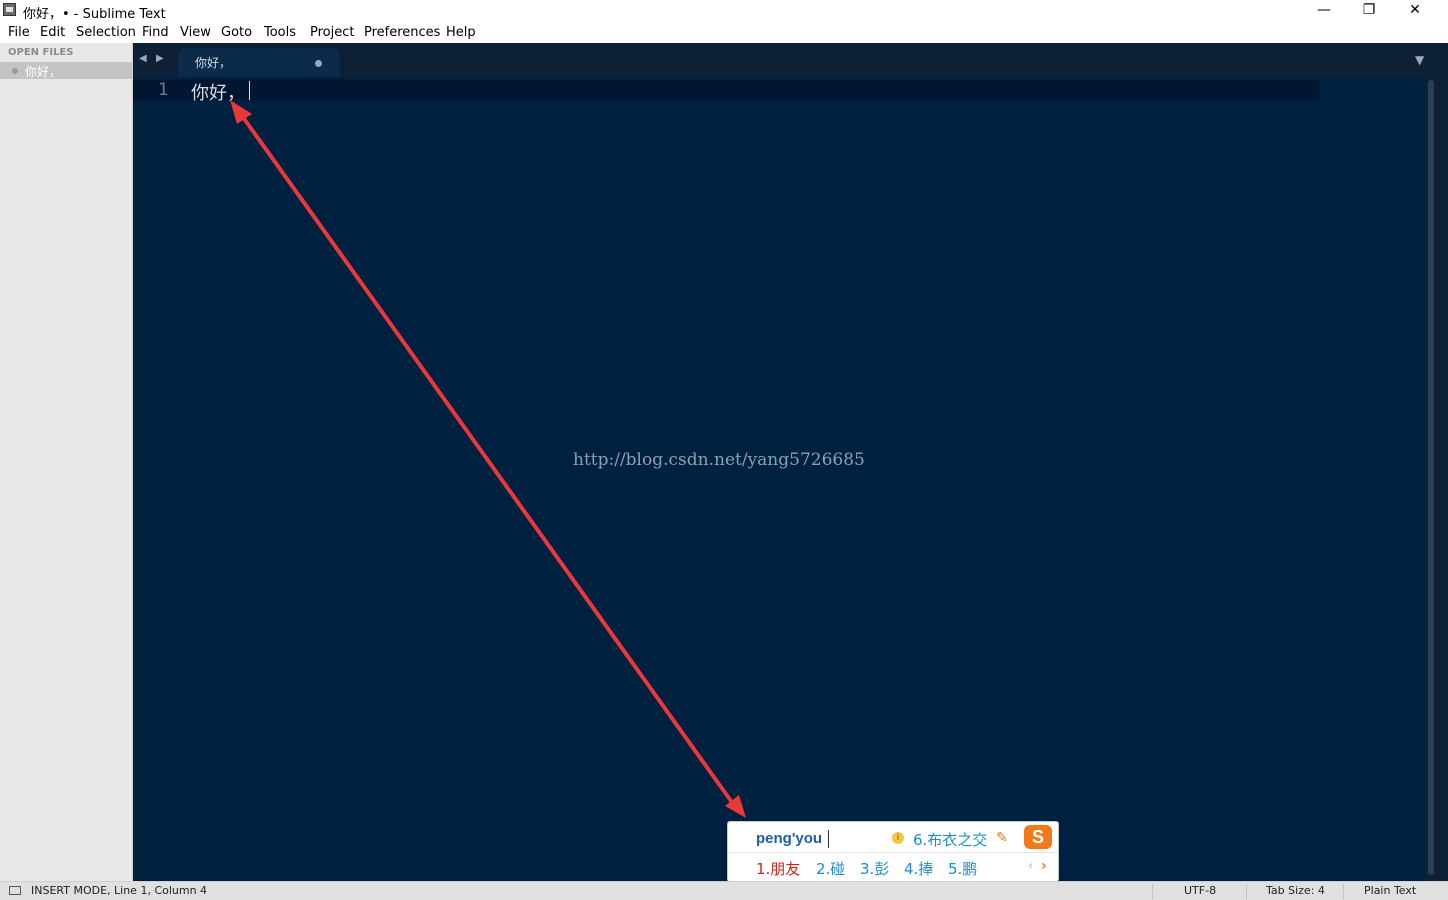 Image resolution: width=1448 pixels, height=900 pixels. I want to click on ime-next-page-icon: ›, so click(1044, 866).